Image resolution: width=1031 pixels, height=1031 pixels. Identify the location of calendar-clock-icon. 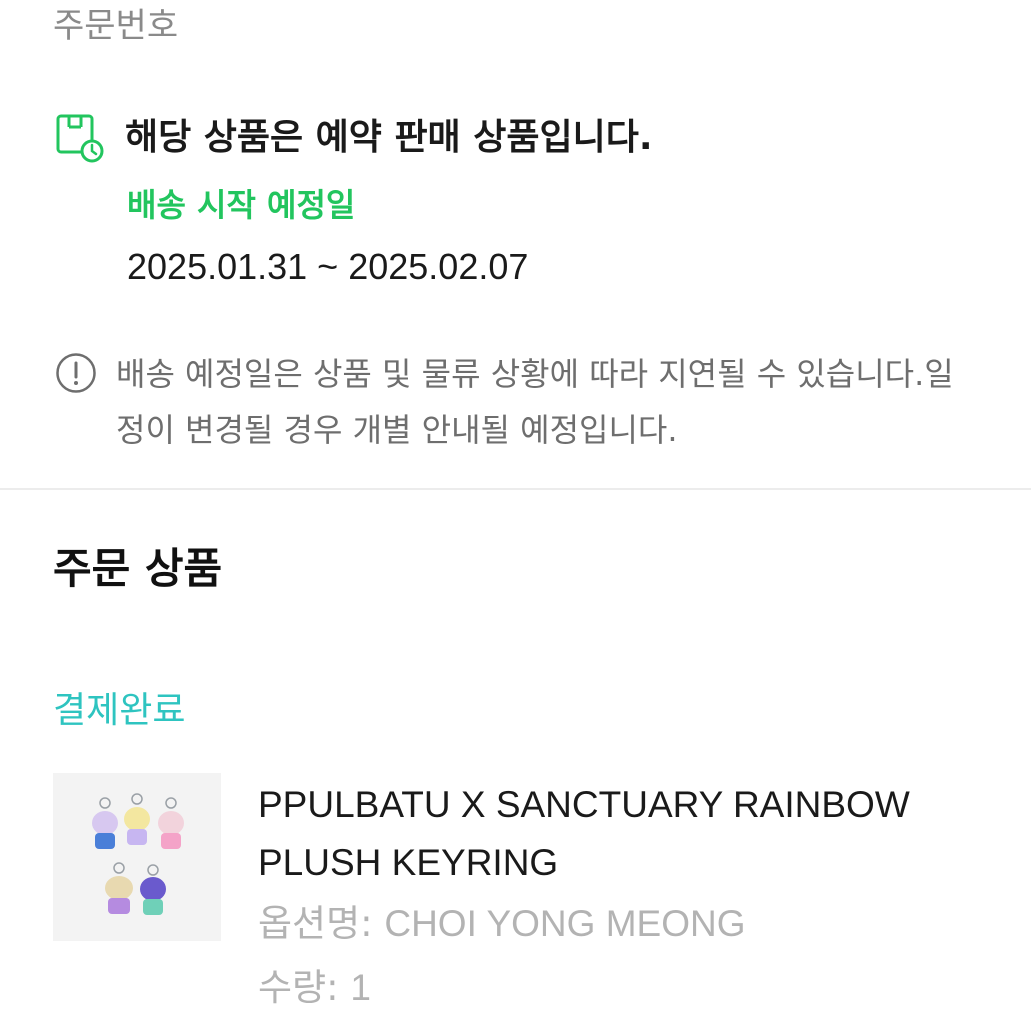
(80, 138).